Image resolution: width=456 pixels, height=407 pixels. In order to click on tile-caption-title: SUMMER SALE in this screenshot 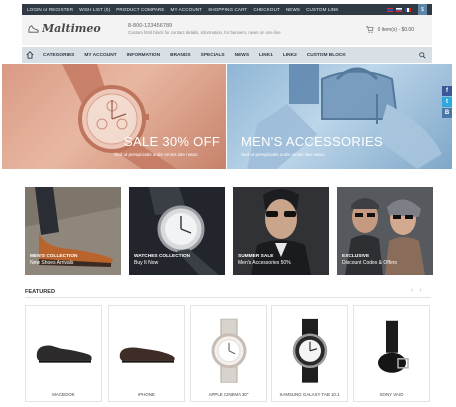, I will do `click(256, 256)`.